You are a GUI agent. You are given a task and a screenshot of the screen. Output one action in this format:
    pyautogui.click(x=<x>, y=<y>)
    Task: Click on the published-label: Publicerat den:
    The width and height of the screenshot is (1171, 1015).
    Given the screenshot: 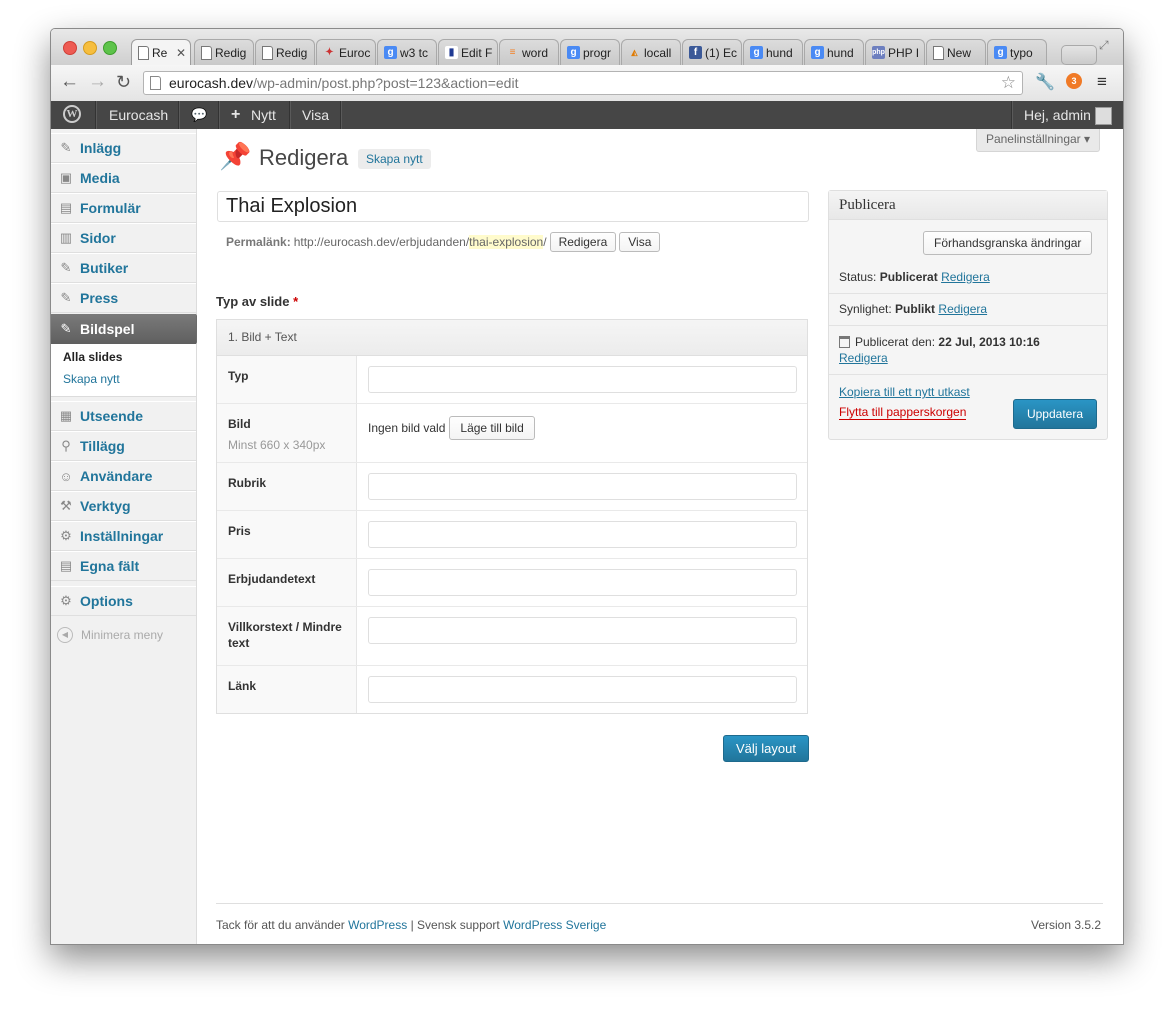 What is the action you would take?
    pyautogui.click(x=895, y=342)
    